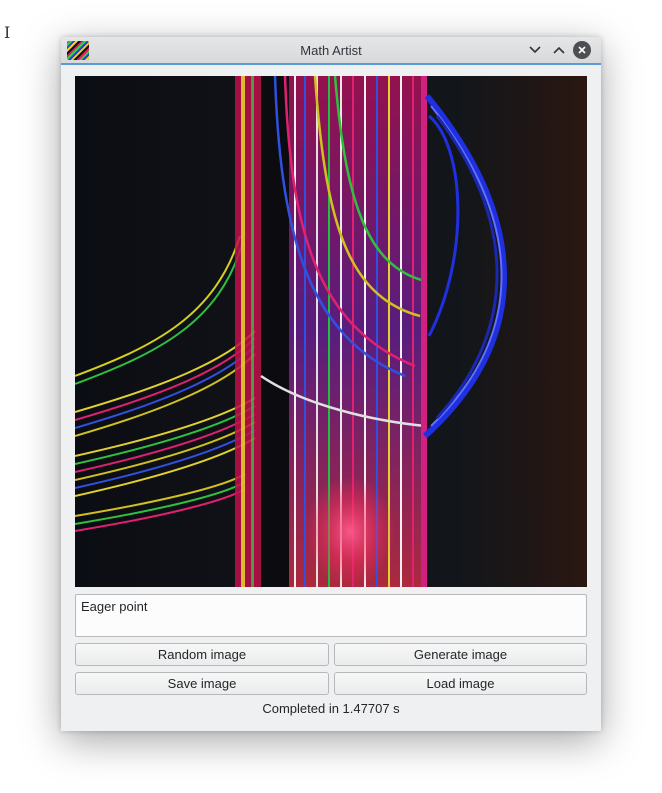 This screenshot has width=662, height=793. I want to click on title-bar: Math Artist, so click(331, 51).